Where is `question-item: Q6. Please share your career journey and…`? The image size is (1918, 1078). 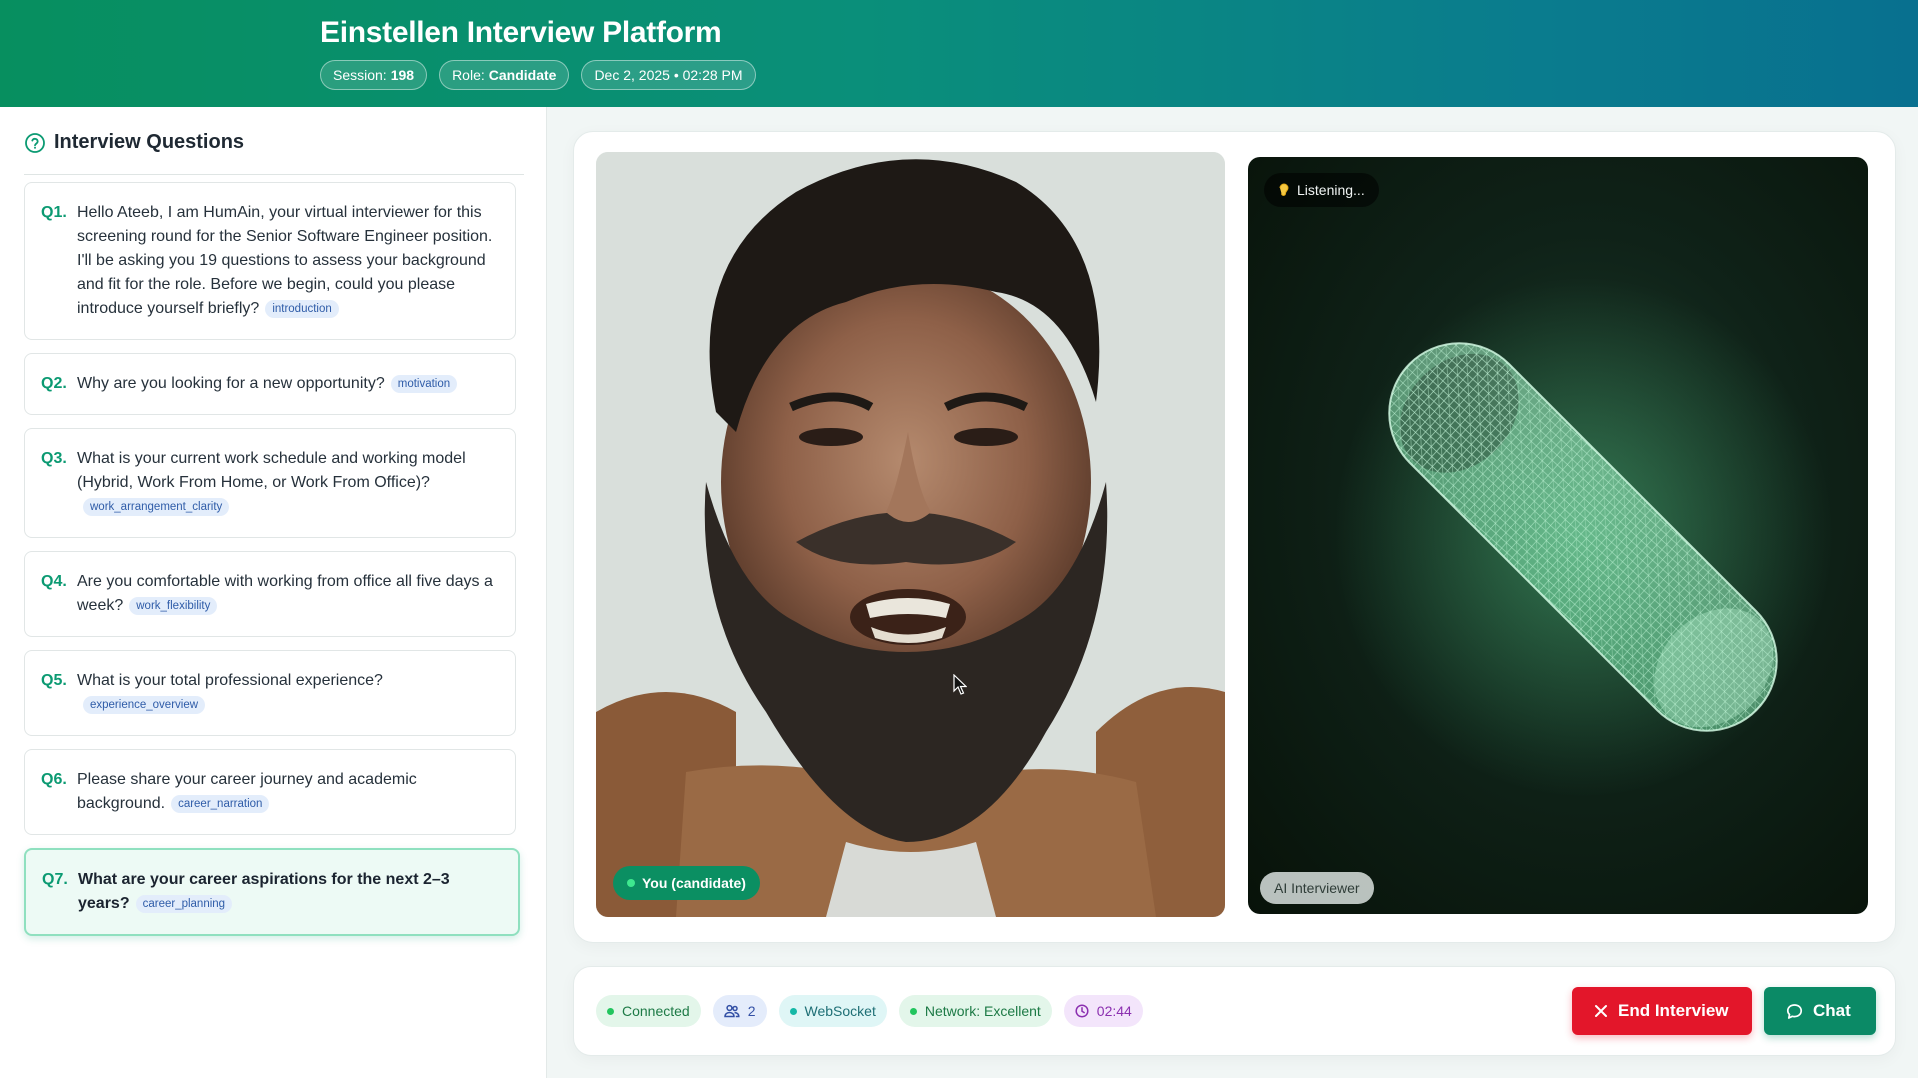 question-item: Q6. Please share your career journey and… is located at coordinates (270, 792).